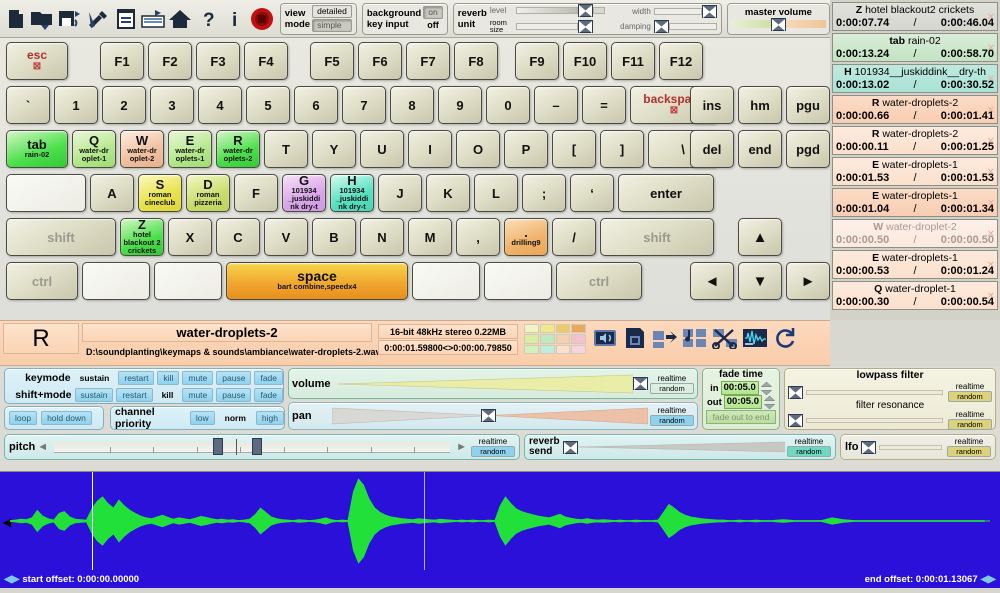 Image resolution: width=1000 pixels, height=593 pixels. Describe the element at coordinates (262, 19) in the screenshot. I see `stop-record-icon` at that location.